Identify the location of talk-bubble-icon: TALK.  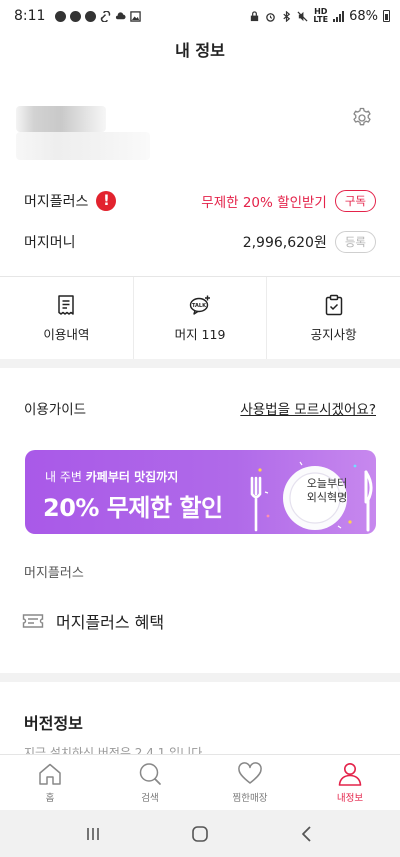
(199, 305).